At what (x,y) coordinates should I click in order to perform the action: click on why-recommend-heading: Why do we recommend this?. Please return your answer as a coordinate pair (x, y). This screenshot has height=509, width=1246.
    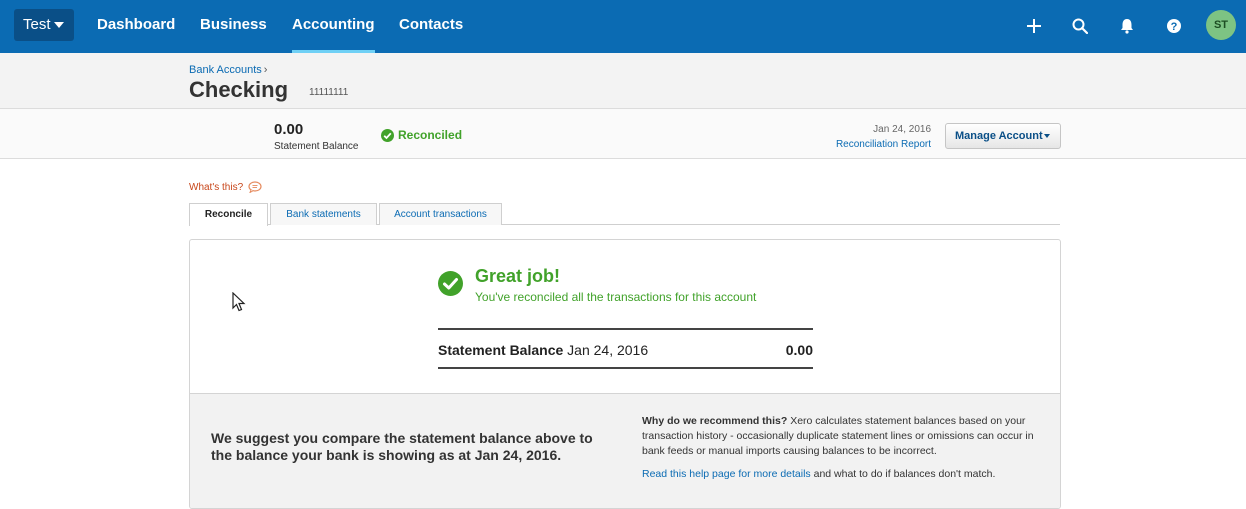
    Looking at the image, I should click on (715, 421).